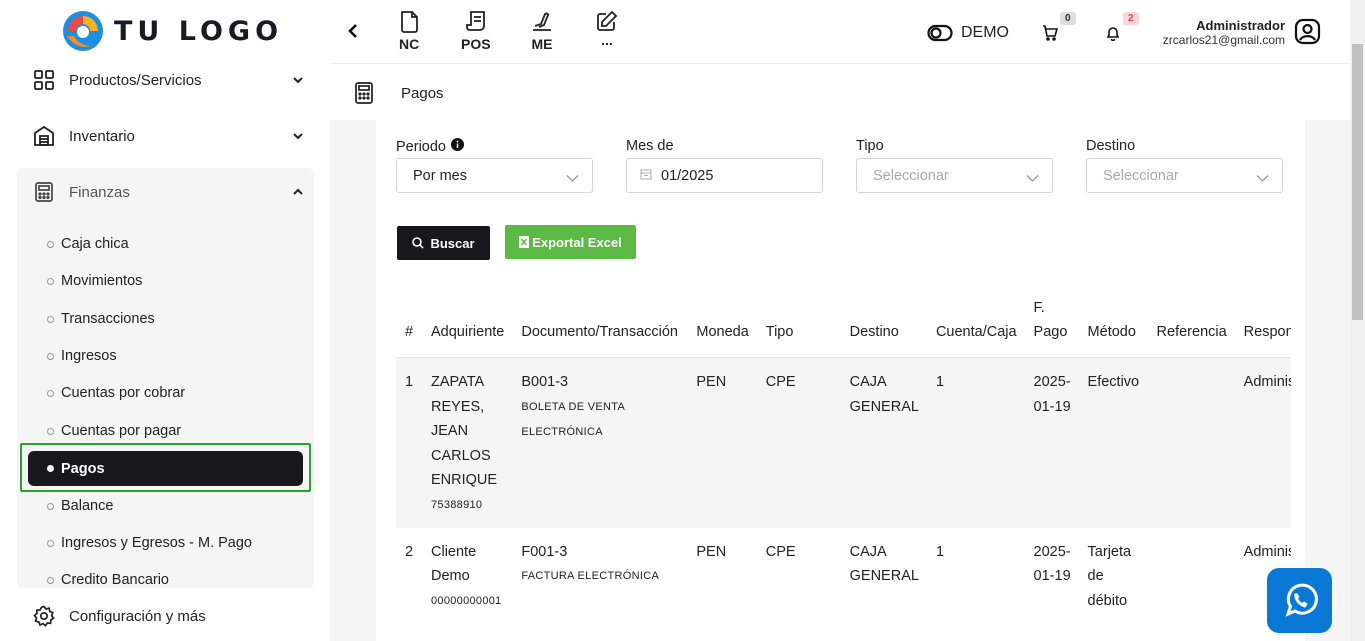  Describe the element at coordinates (101, 319) in the screenshot. I see `sidebar-sub-transacciones: Transacciones` at that location.